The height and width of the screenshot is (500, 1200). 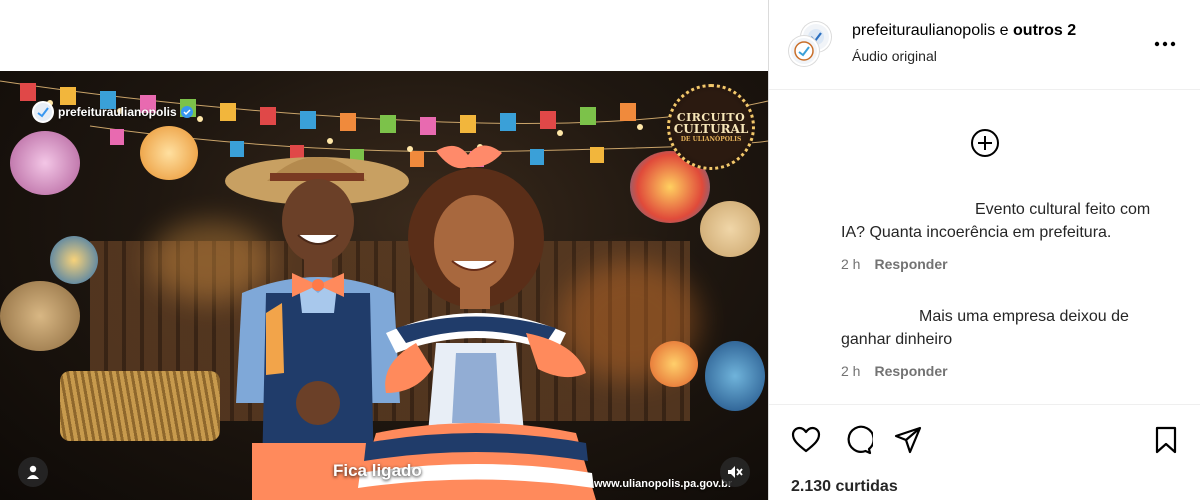 I want to click on user-icon, so click(x=33, y=472).